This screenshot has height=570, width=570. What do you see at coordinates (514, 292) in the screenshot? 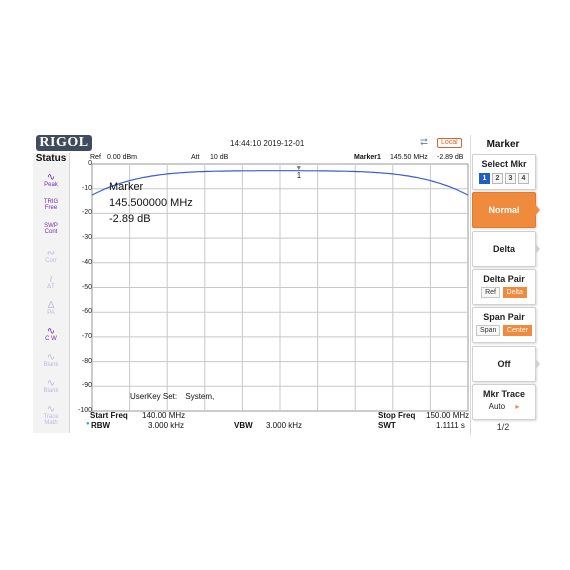
I see `delta-option: Delta` at bounding box center [514, 292].